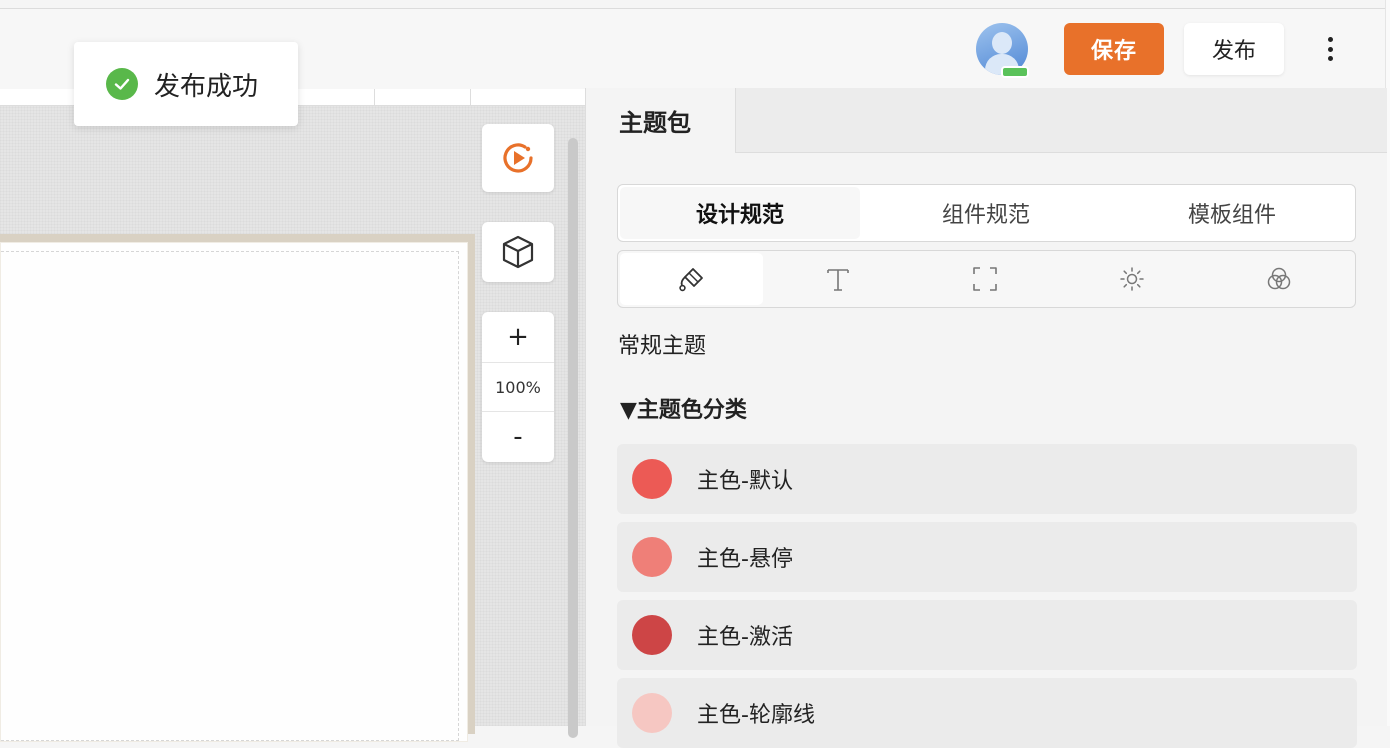 The width and height of the screenshot is (1390, 748). What do you see at coordinates (122, 84) in the screenshot?
I see `check-circle-icon` at bounding box center [122, 84].